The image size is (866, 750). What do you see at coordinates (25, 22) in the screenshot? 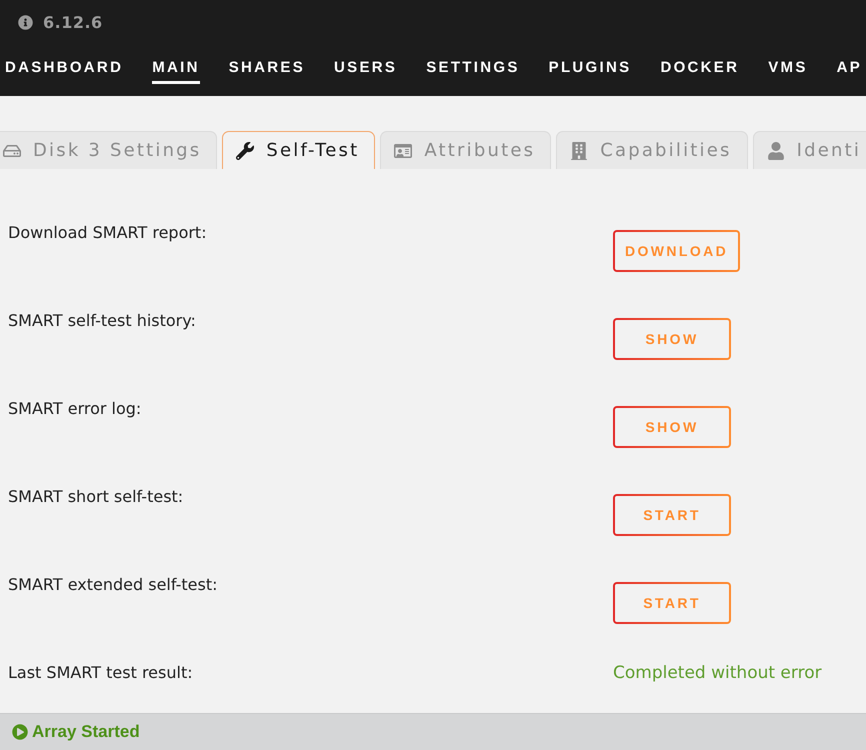
I see `info-icon` at bounding box center [25, 22].